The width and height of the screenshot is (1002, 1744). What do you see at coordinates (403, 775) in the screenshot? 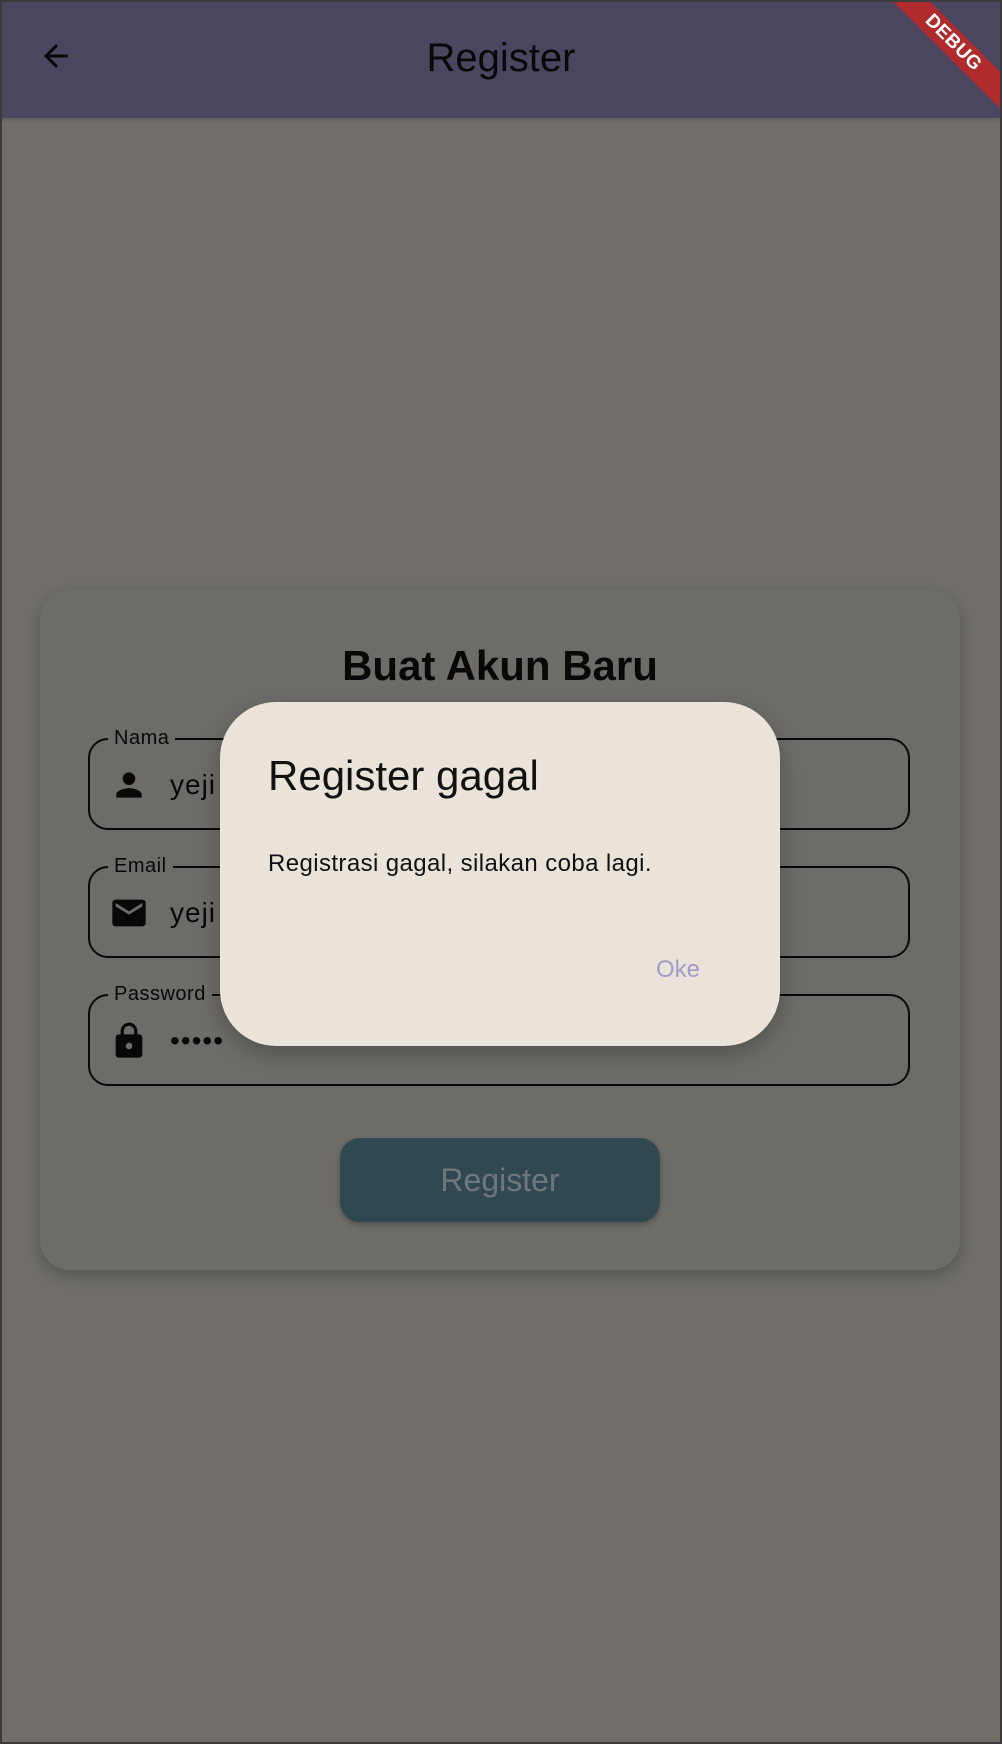
I see `dialog-title: Register gagal` at bounding box center [403, 775].